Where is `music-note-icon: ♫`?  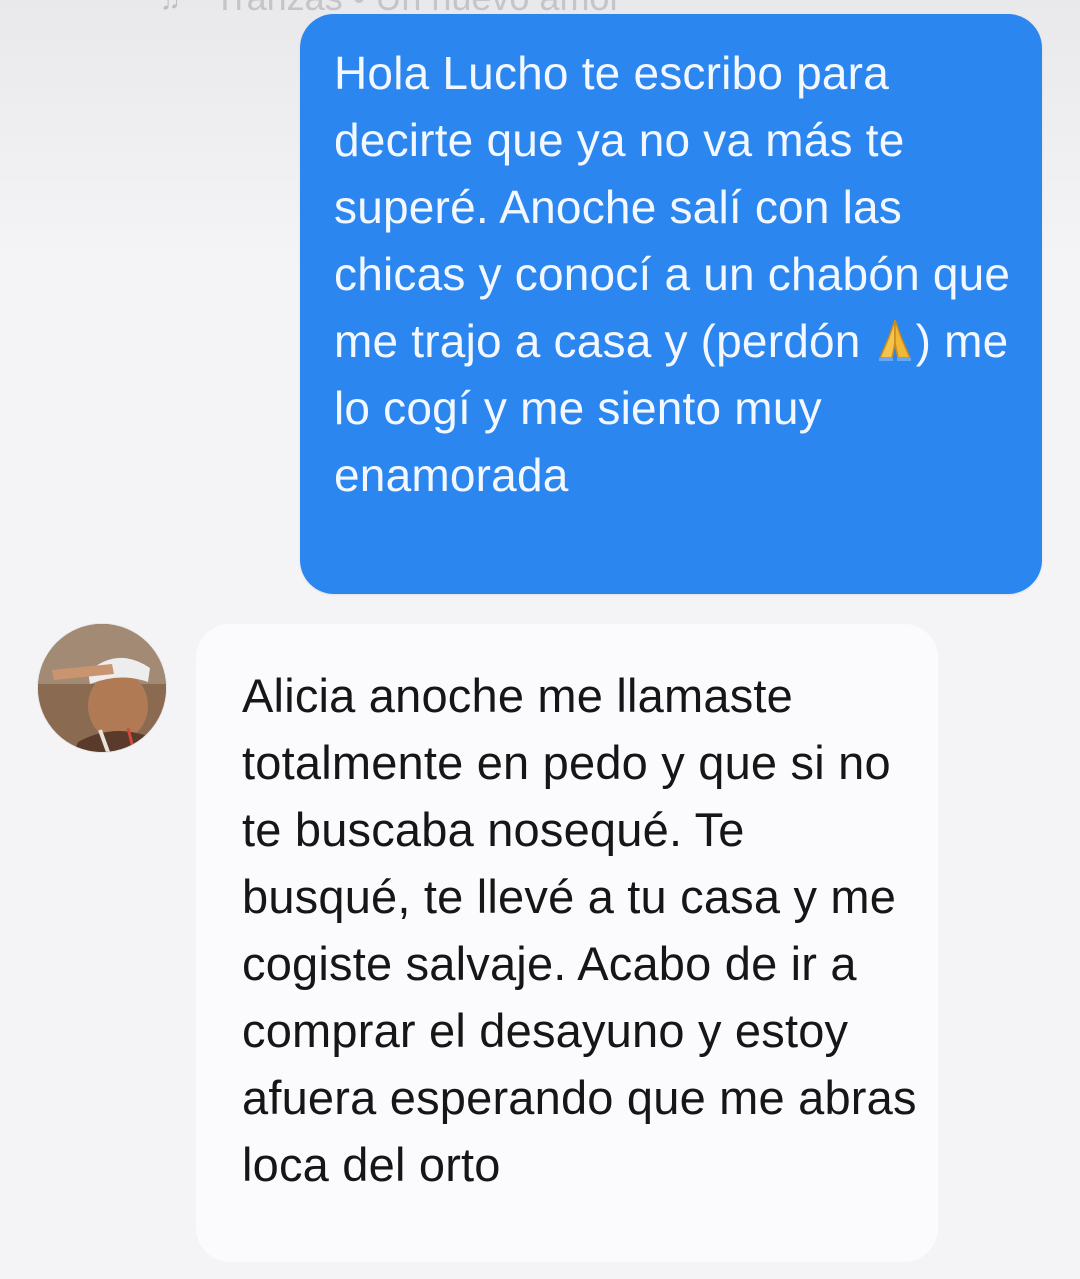
music-note-icon: ♫ is located at coordinates (170, 7).